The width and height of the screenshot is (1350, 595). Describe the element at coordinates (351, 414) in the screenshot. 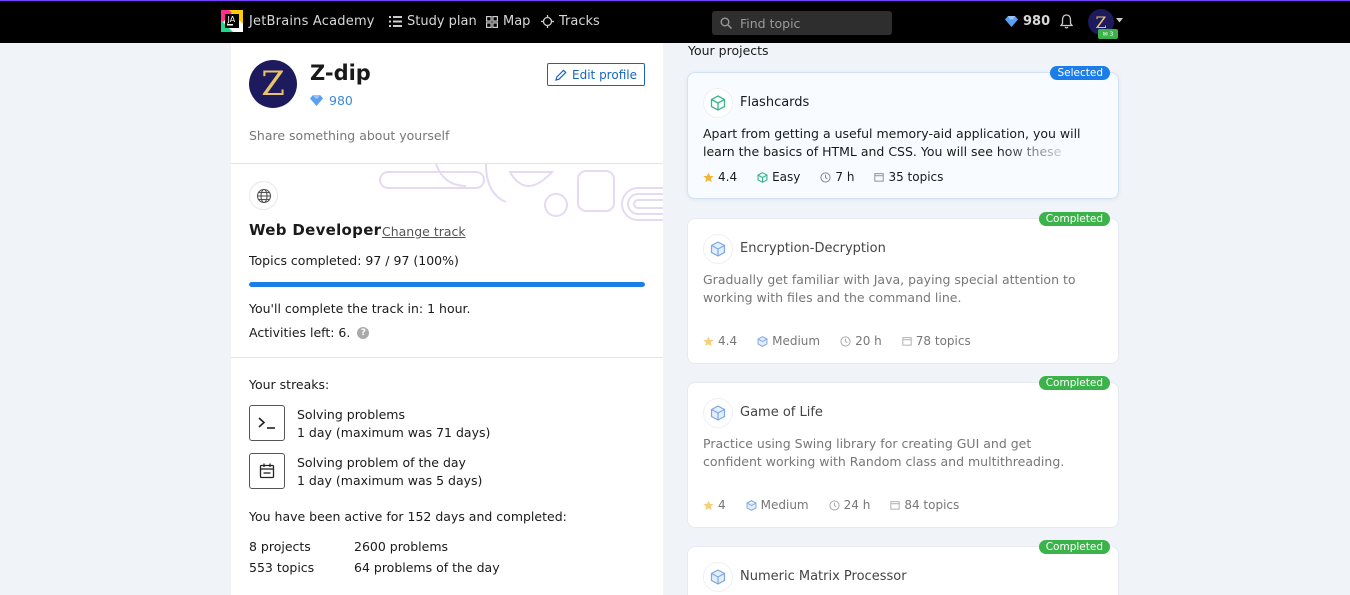

I see `streak-name: Solving problems` at that location.